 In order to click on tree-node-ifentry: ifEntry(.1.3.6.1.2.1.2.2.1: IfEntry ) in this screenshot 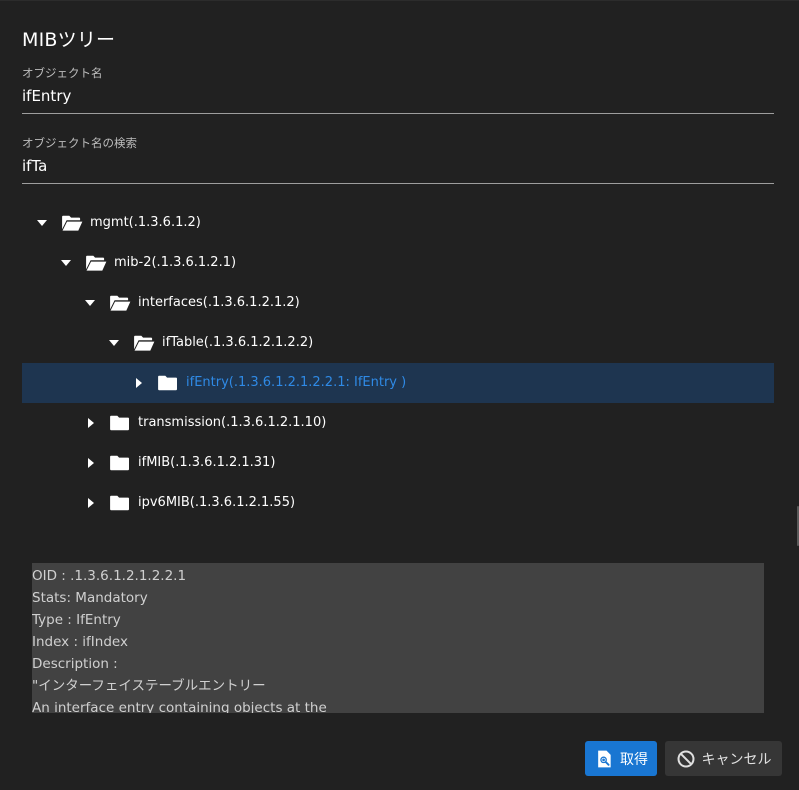, I will do `click(398, 383)`.